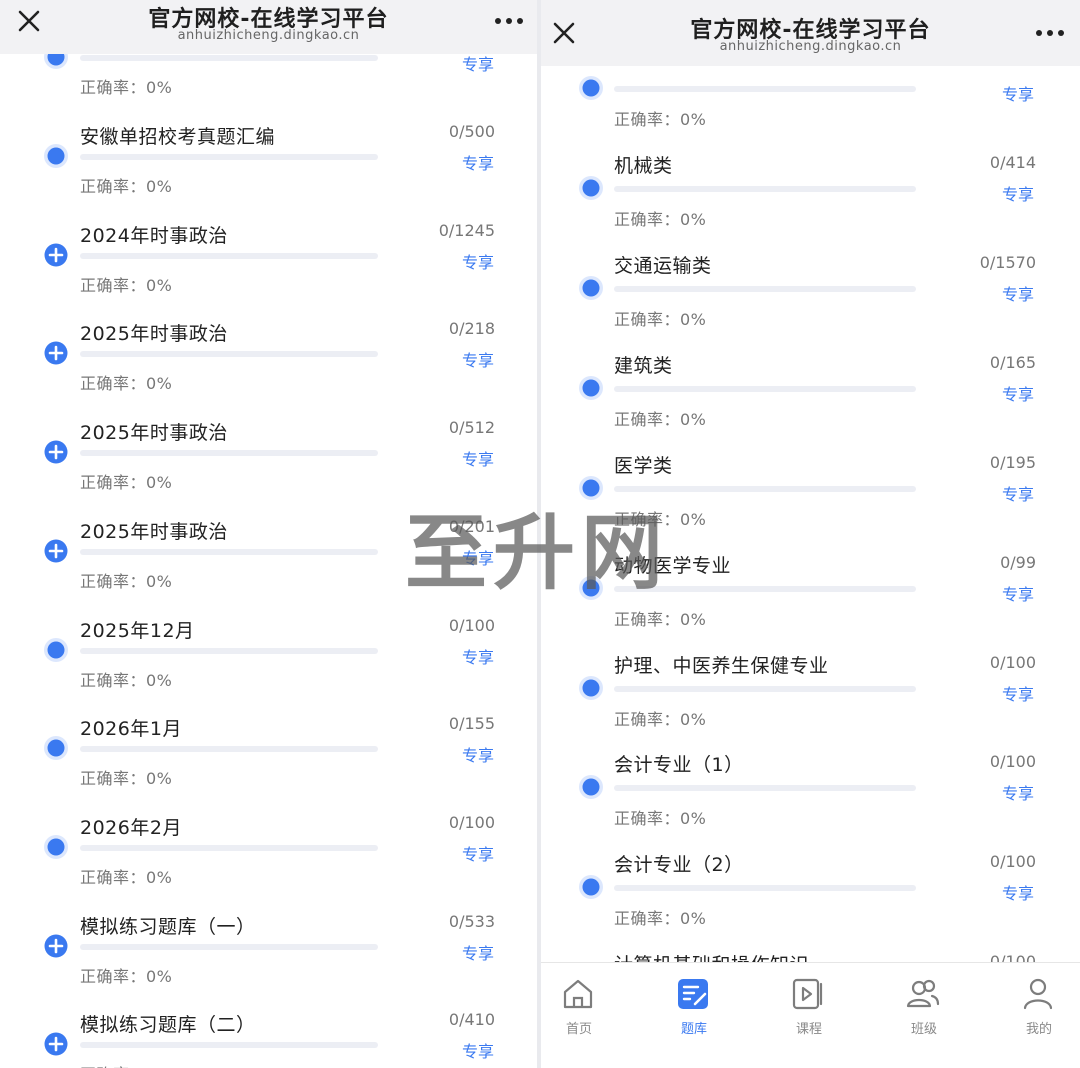  Describe the element at coordinates (471, 724) in the screenshot. I see `item-progress-count: 0/155` at that location.